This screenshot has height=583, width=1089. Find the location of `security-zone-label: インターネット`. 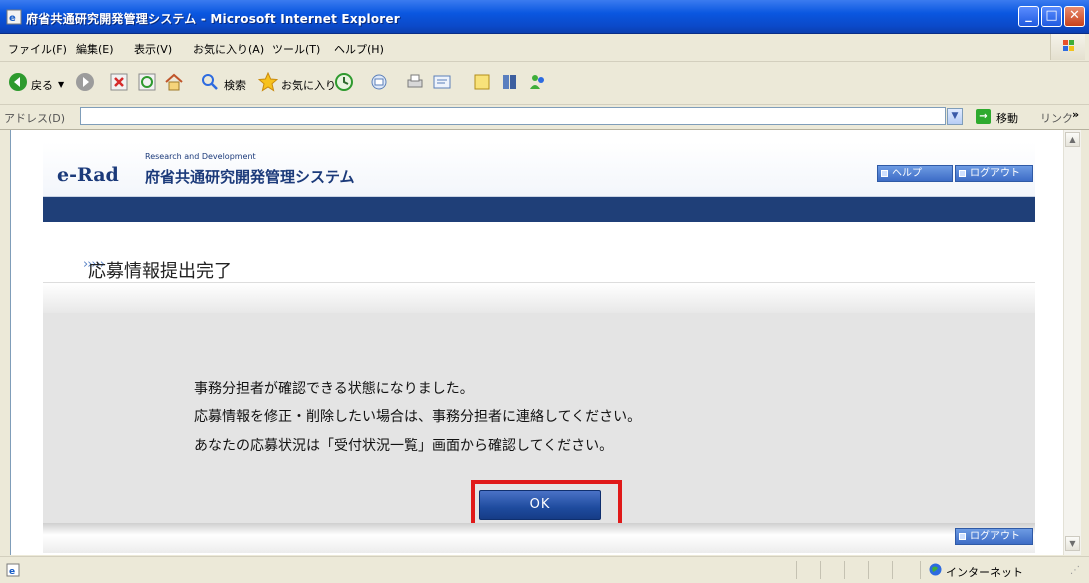

security-zone-label: インターネット is located at coordinates (984, 572).